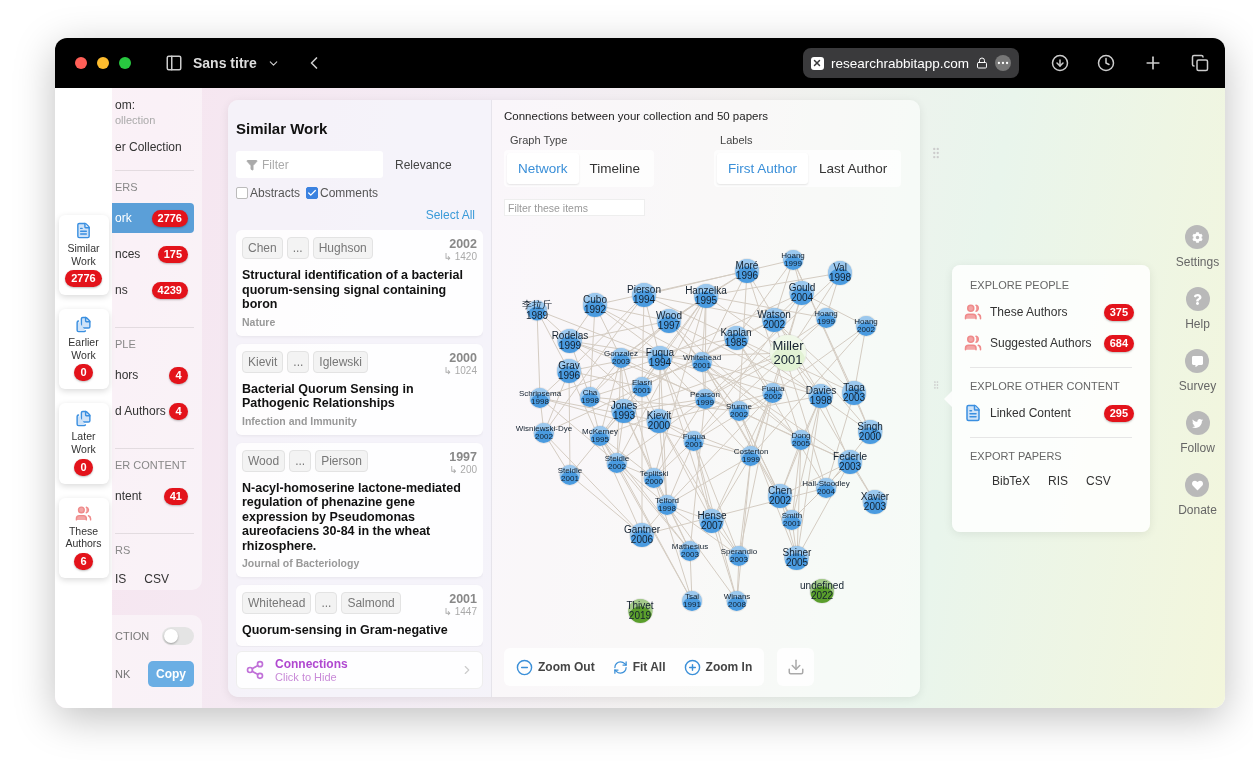 The height and width of the screenshot is (763, 1253). I want to click on nav-item: d Authors 4, so click(153, 411).